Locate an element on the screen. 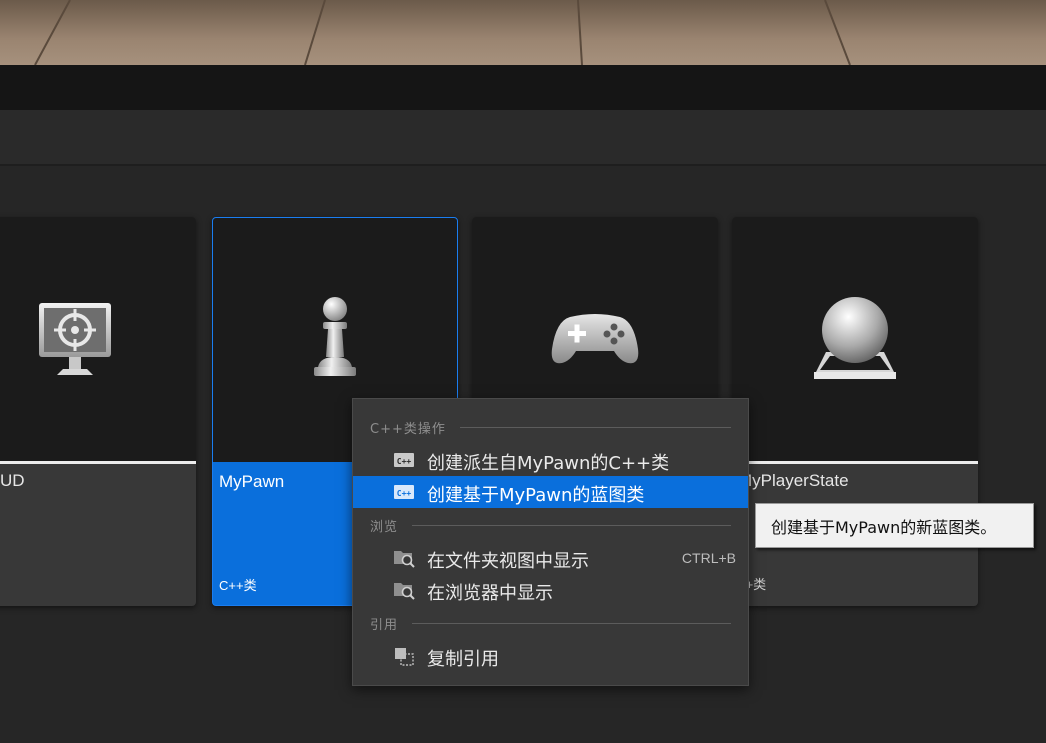 This screenshot has width=1046, height=743. menu-item-show-in-browser: 在浏览器中显示 is located at coordinates (550, 590).